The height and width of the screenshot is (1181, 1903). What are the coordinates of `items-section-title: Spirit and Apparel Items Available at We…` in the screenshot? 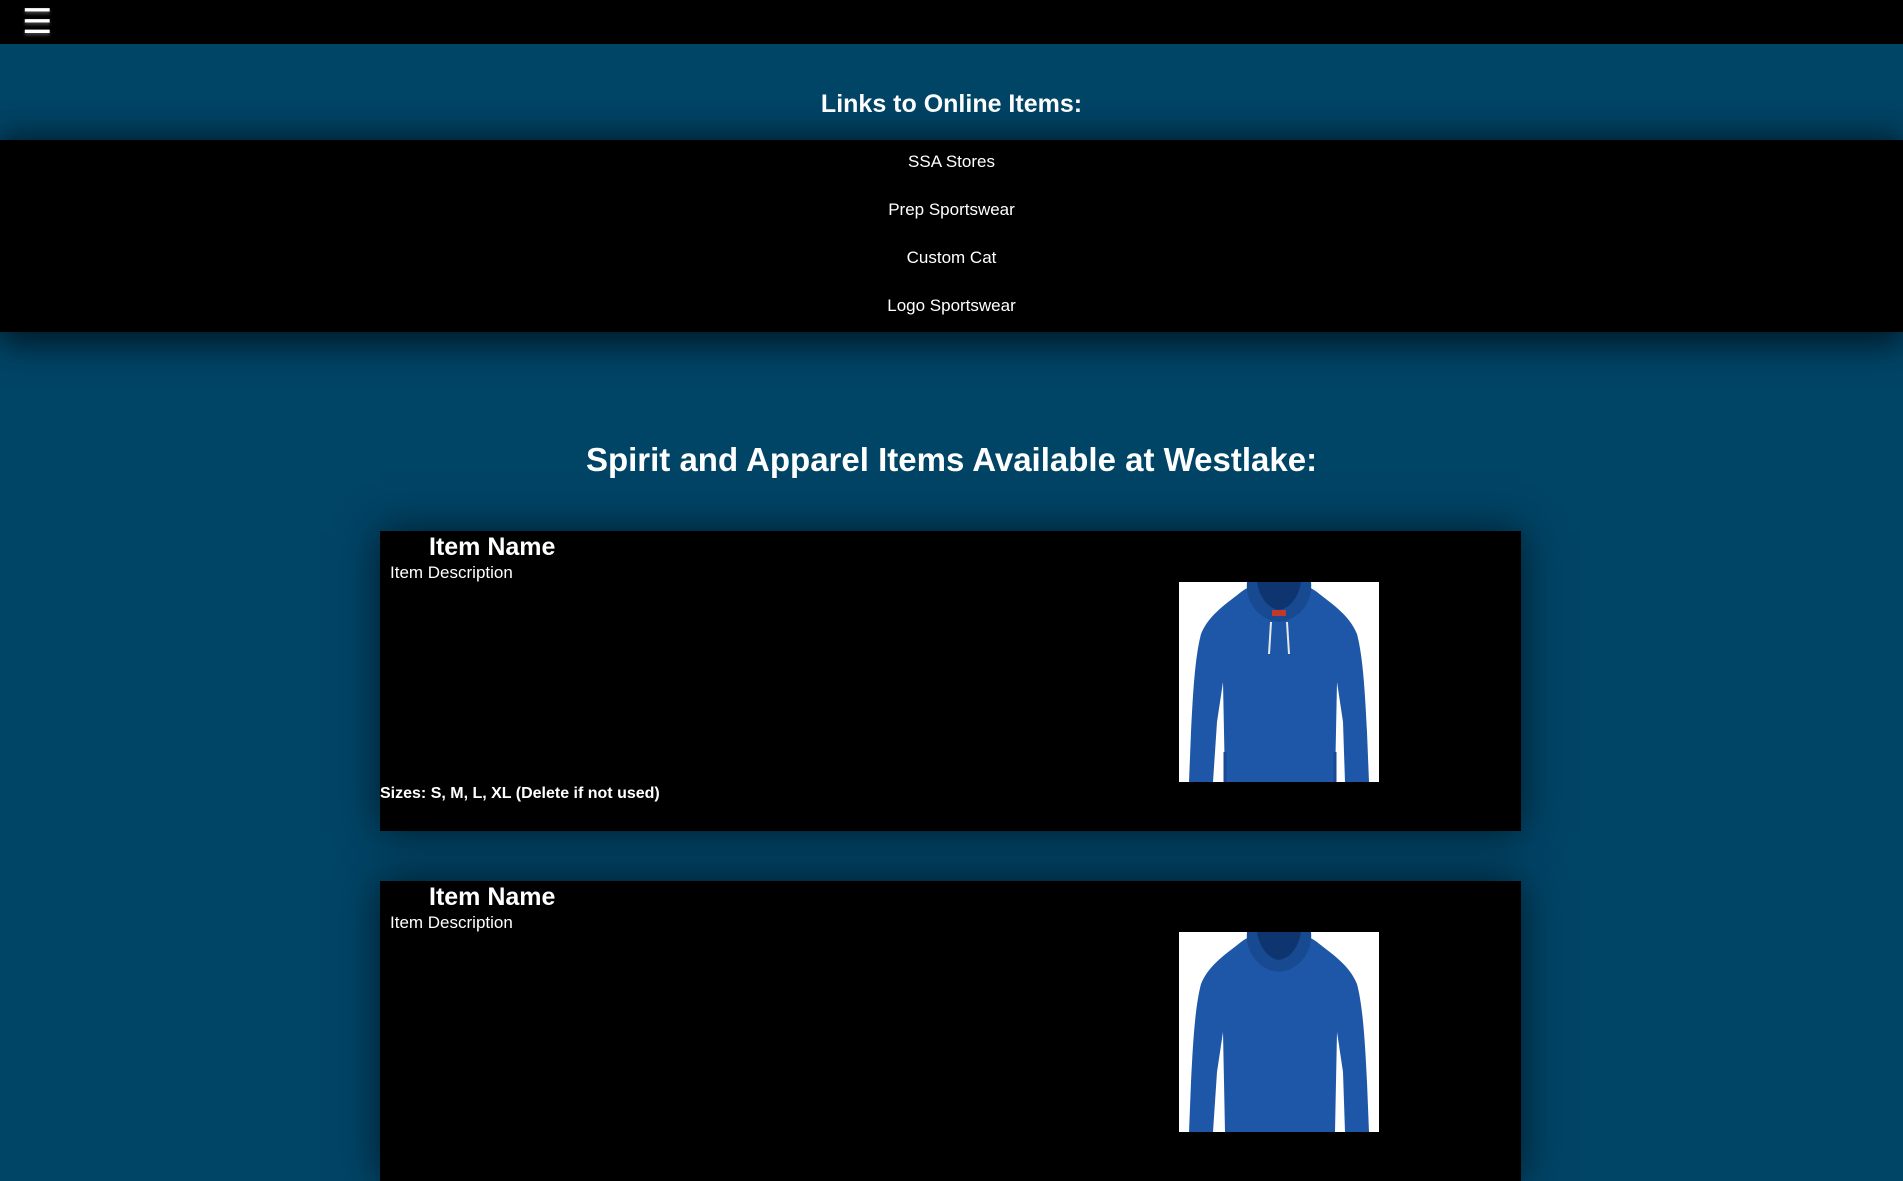 It's located at (951, 459).